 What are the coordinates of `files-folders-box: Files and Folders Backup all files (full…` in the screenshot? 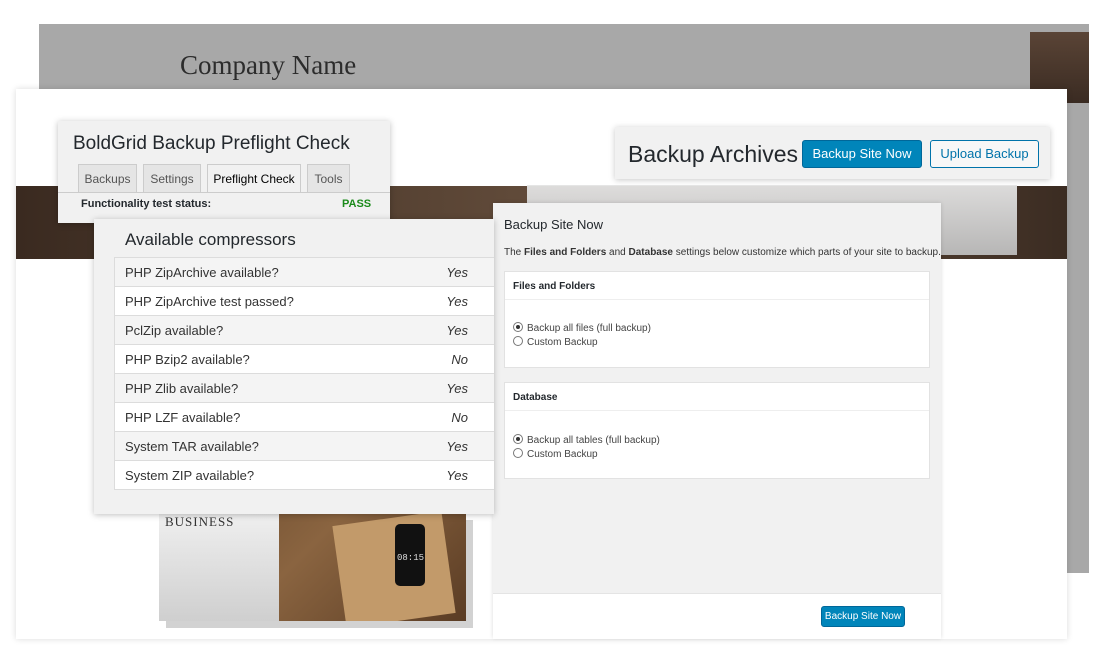 It's located at (717, 319).